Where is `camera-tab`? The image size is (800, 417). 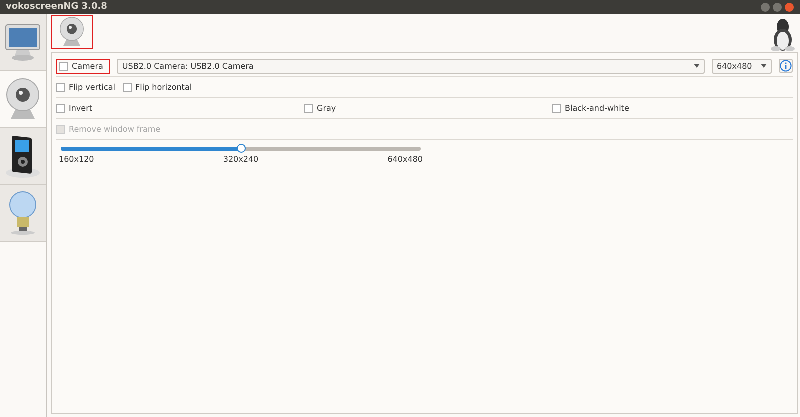 camera-tab is located at coordinates (72, 32).